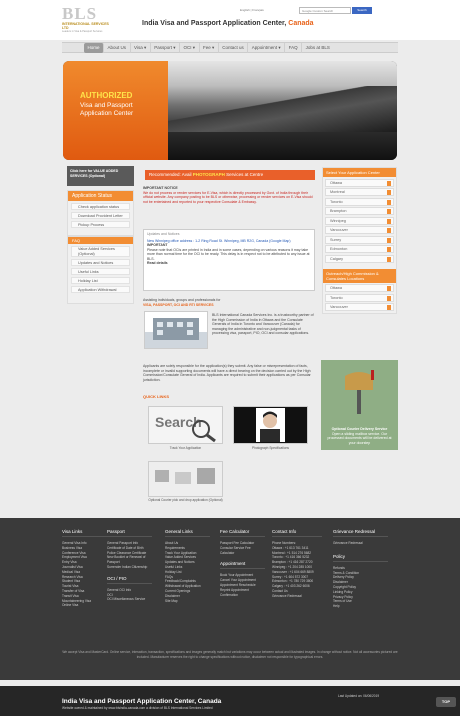 This screenshot has height=716, width=460. I want to click on branch-calgary: Calgary, so click(359, 258).